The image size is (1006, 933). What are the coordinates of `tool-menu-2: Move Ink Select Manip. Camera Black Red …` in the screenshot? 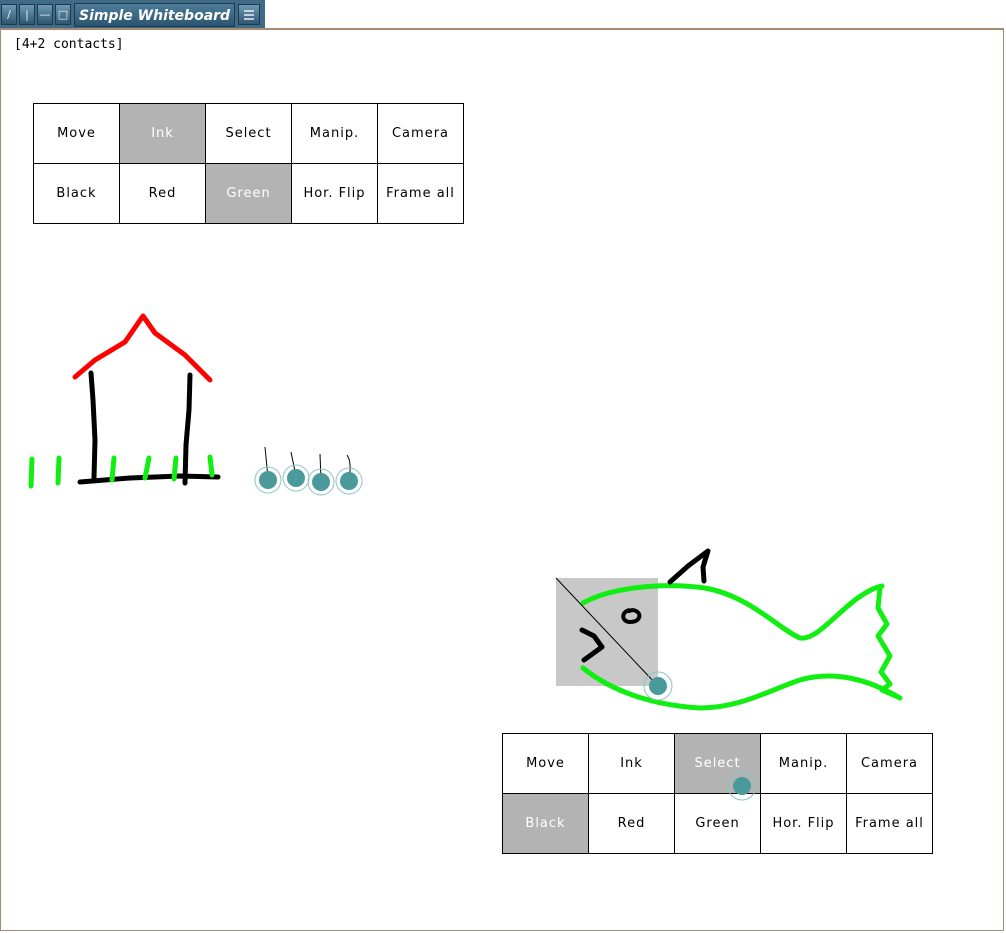 It's located at (717, 793).